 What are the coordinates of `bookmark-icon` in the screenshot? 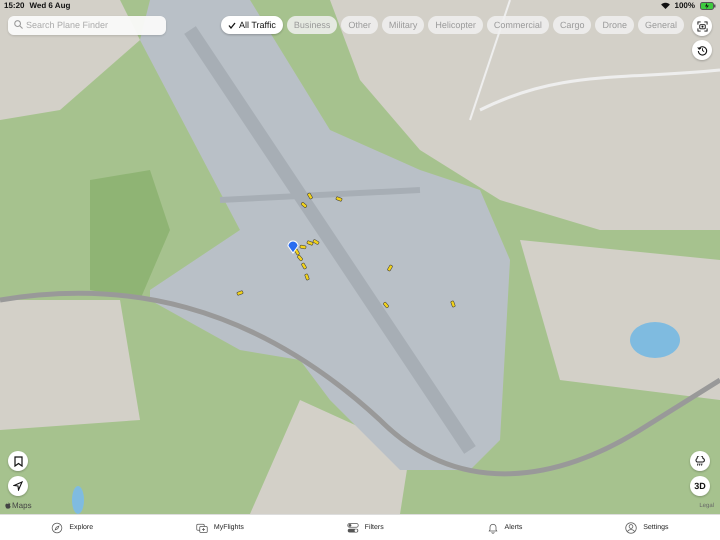 It's located at (18, 461).